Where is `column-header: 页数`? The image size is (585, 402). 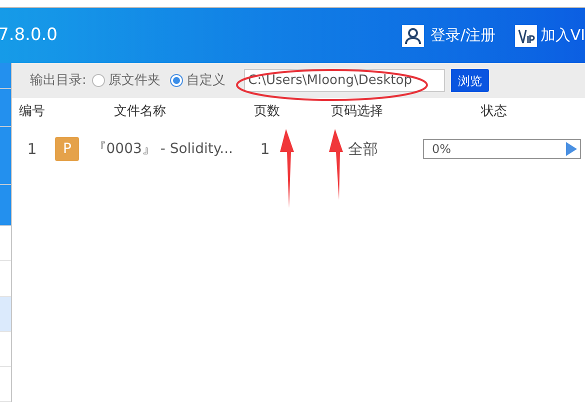 column-header: 页数 is located at coordinates (267, 112).